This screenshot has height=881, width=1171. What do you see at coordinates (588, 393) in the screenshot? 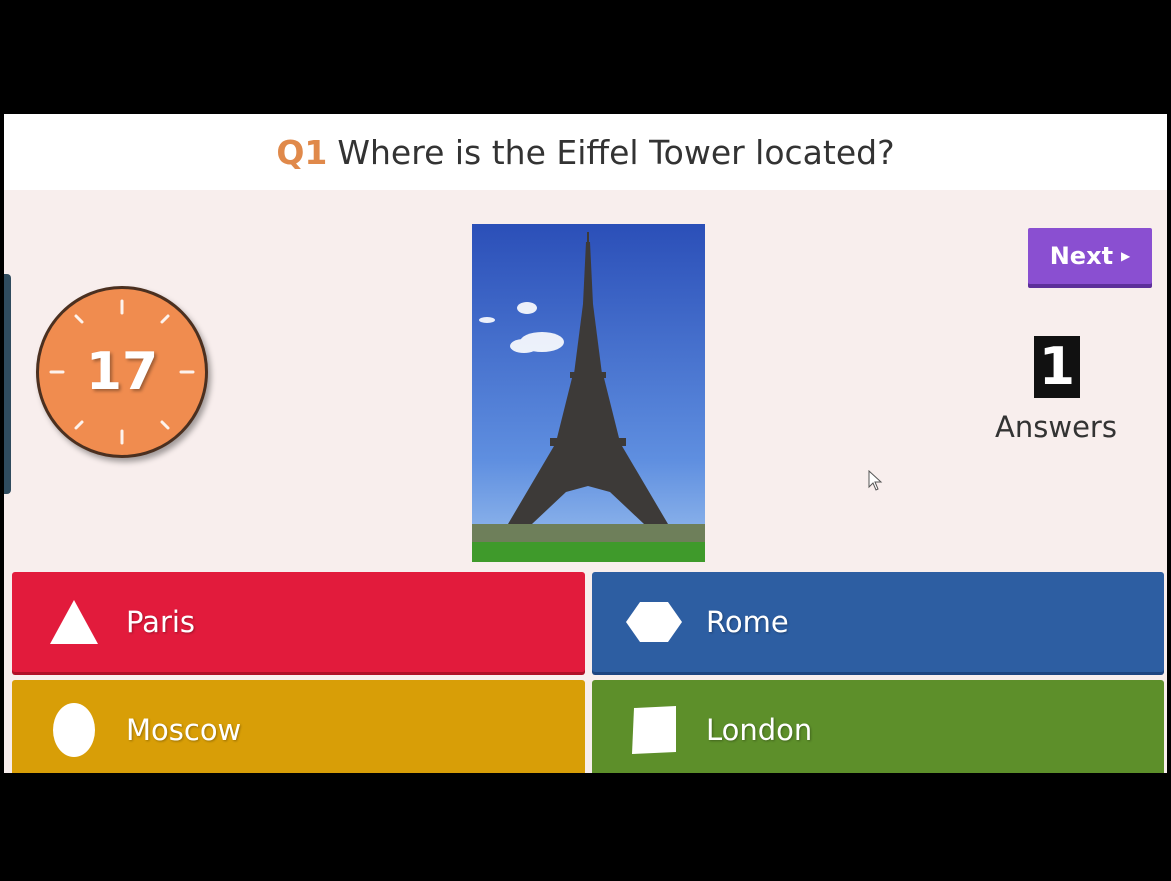
I see `eiffel-tower-photo` at bounding box center [588, 393].